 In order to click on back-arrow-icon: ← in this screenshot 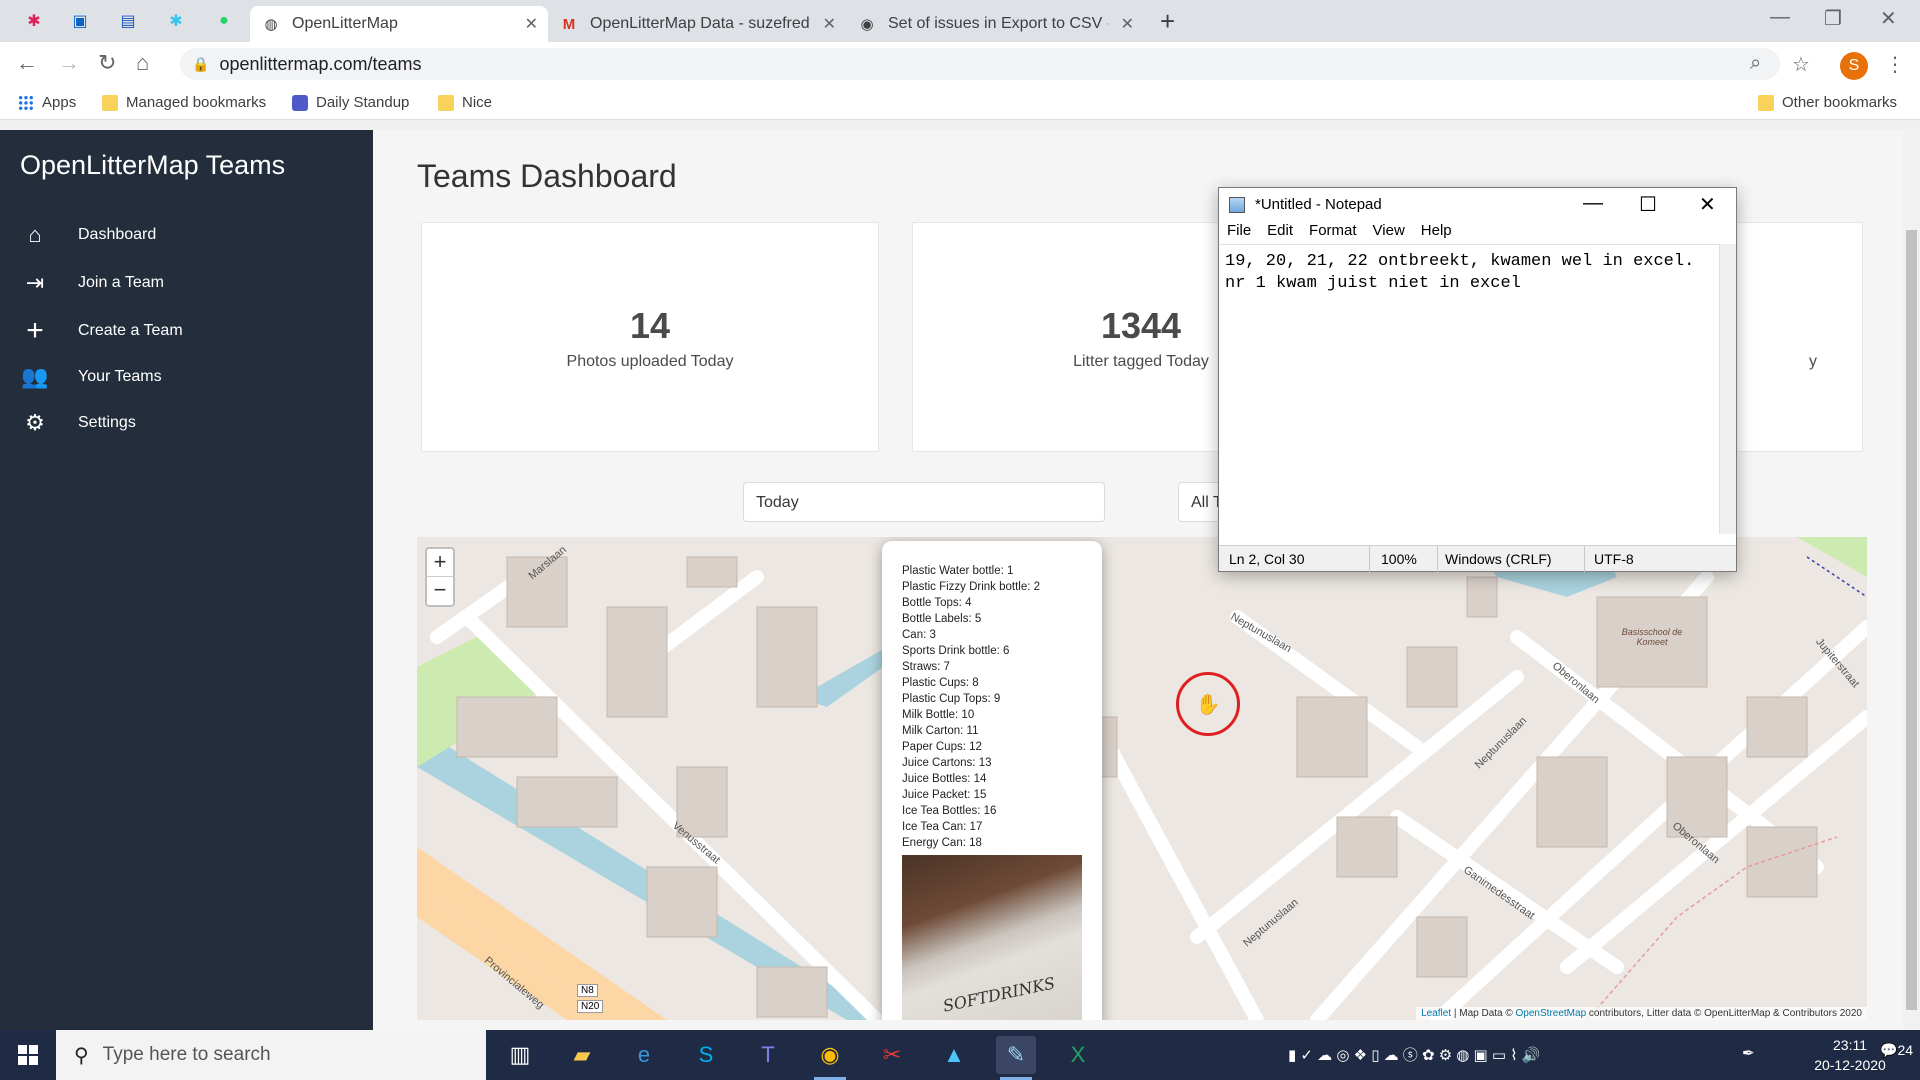, I will do `click(27, 63)`.